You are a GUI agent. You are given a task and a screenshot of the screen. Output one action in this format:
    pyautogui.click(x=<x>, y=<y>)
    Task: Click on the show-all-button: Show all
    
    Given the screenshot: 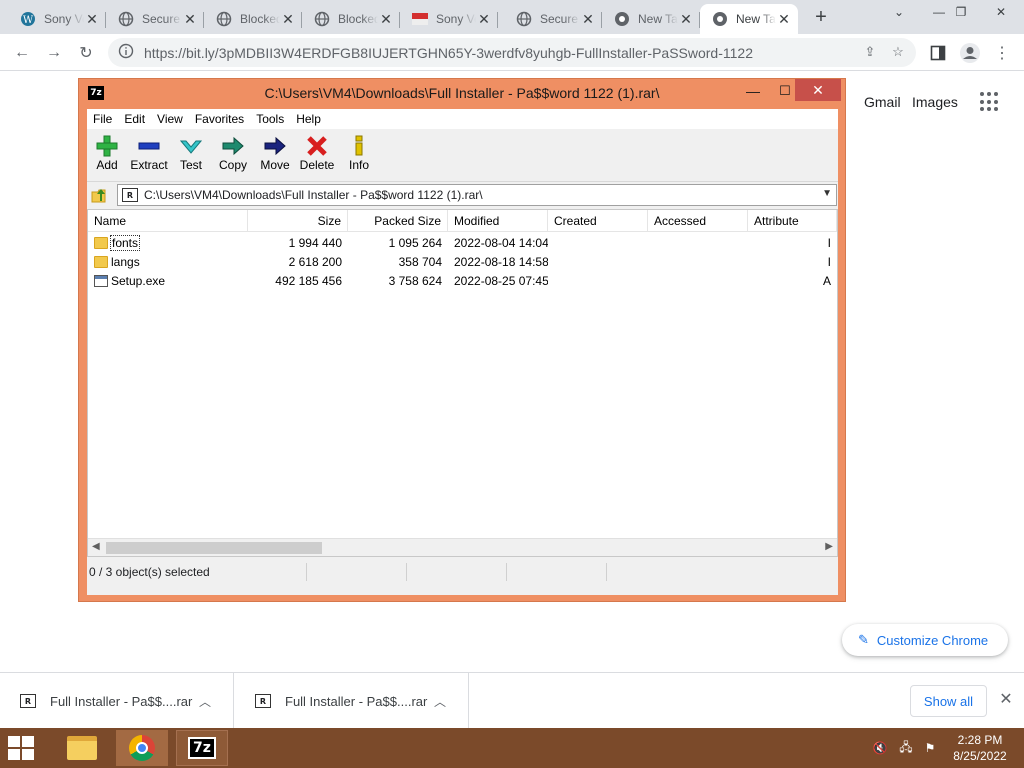 What is the action you would take?
    pyautogui.click(x=948, y=701)
    